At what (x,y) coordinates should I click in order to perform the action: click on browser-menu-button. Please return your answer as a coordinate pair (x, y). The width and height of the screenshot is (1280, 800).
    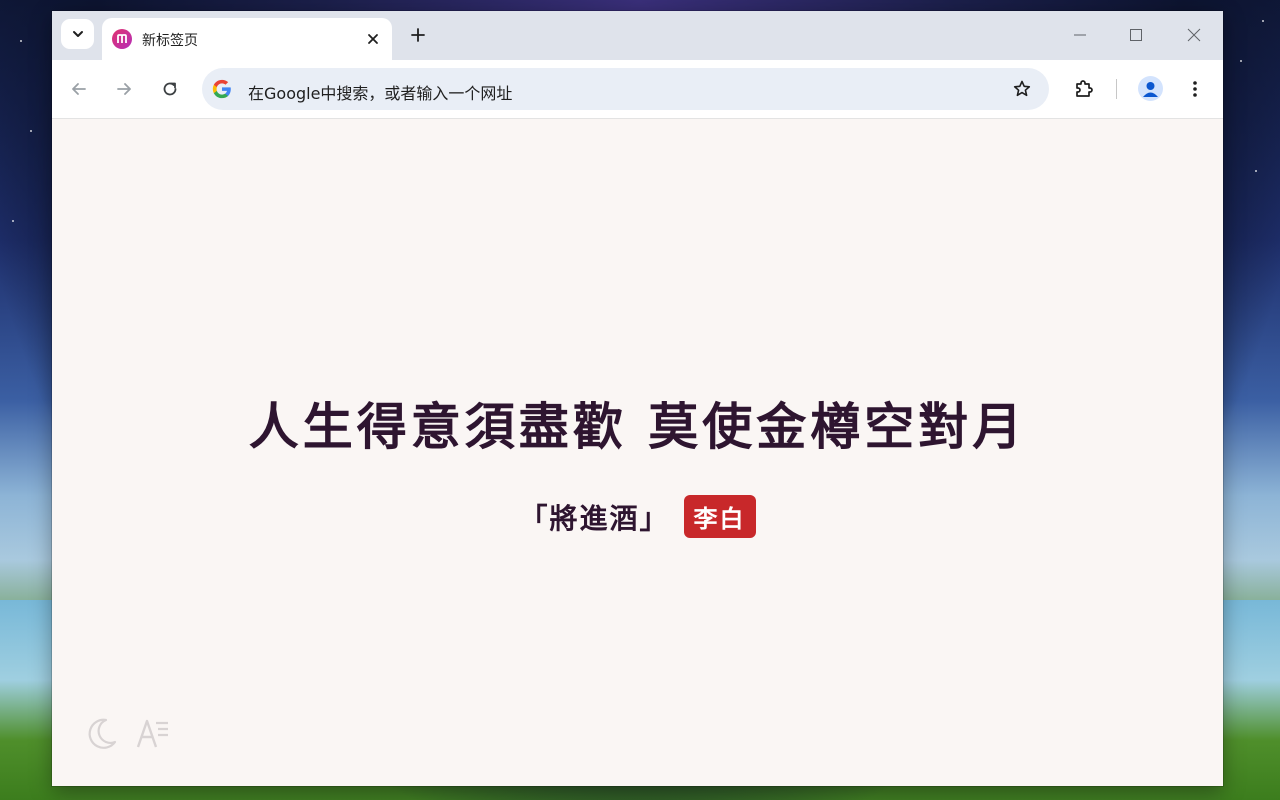
    Looking at the image, I should click on (1195, 89).